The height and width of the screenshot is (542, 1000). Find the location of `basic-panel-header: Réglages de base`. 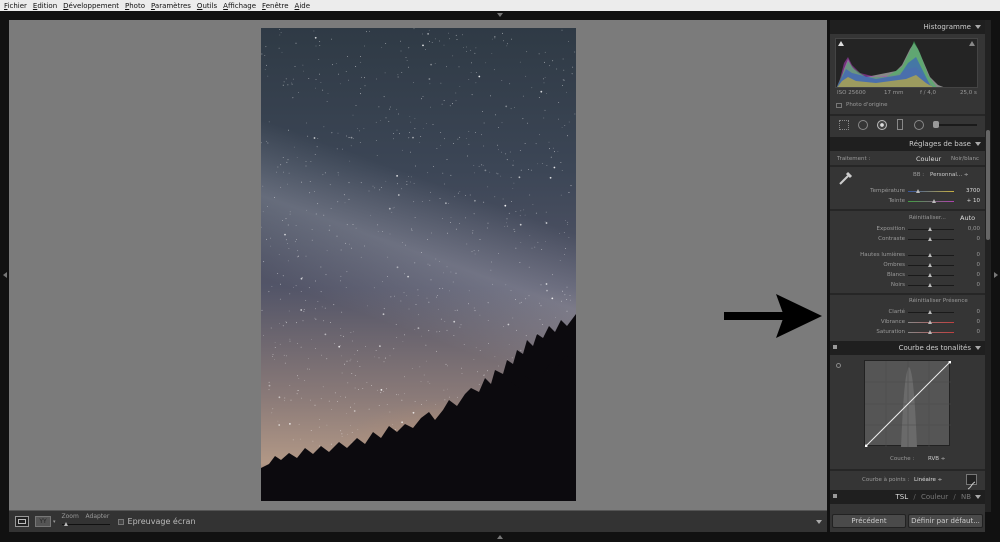

basic-panel-header: Réglages de base is located at coordinates (907, 144).